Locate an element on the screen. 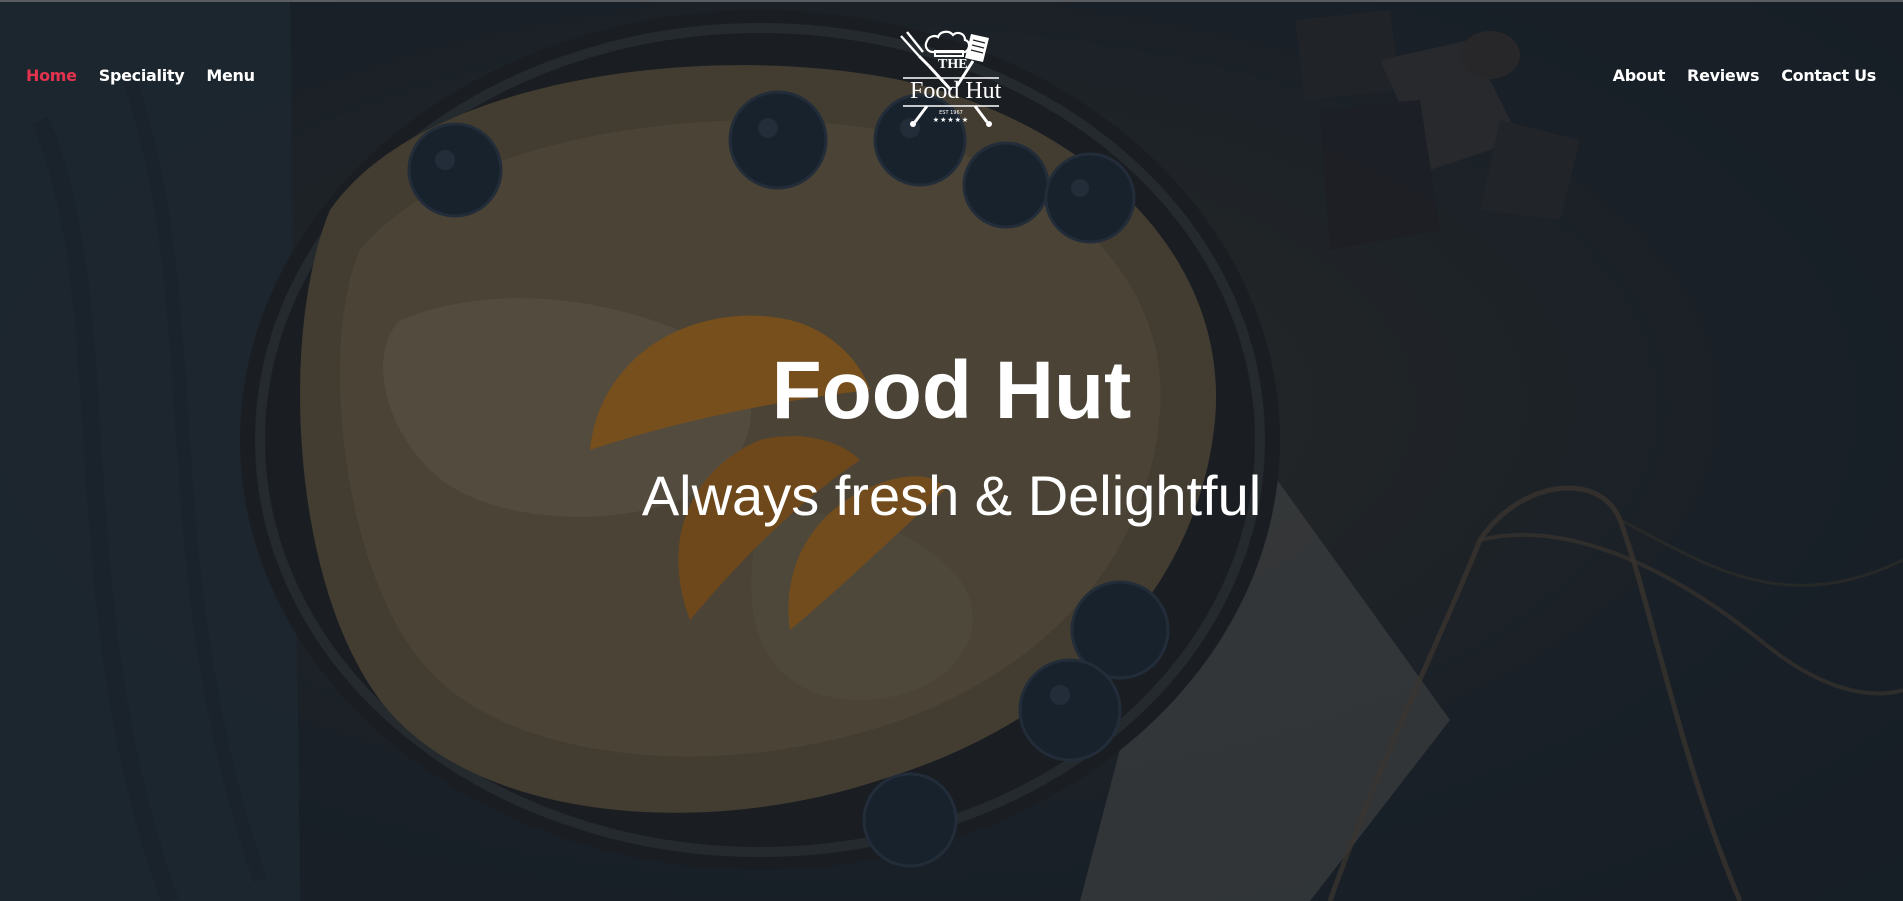 The height and width of the screenshot is (901, 1903). logo-the-text: THE is located at coordinates (953, 64).